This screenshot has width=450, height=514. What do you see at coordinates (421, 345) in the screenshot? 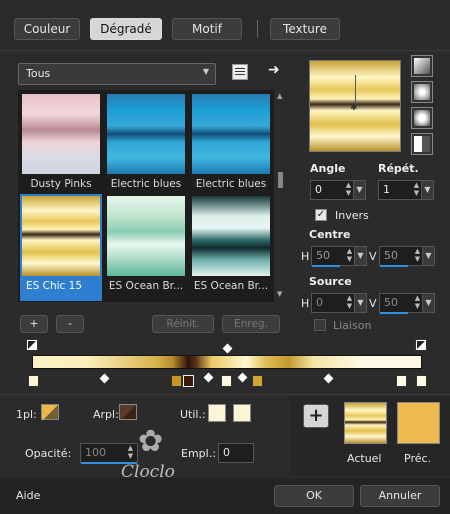
I see `opacity-stop-right` at bounding box center [421, 345].